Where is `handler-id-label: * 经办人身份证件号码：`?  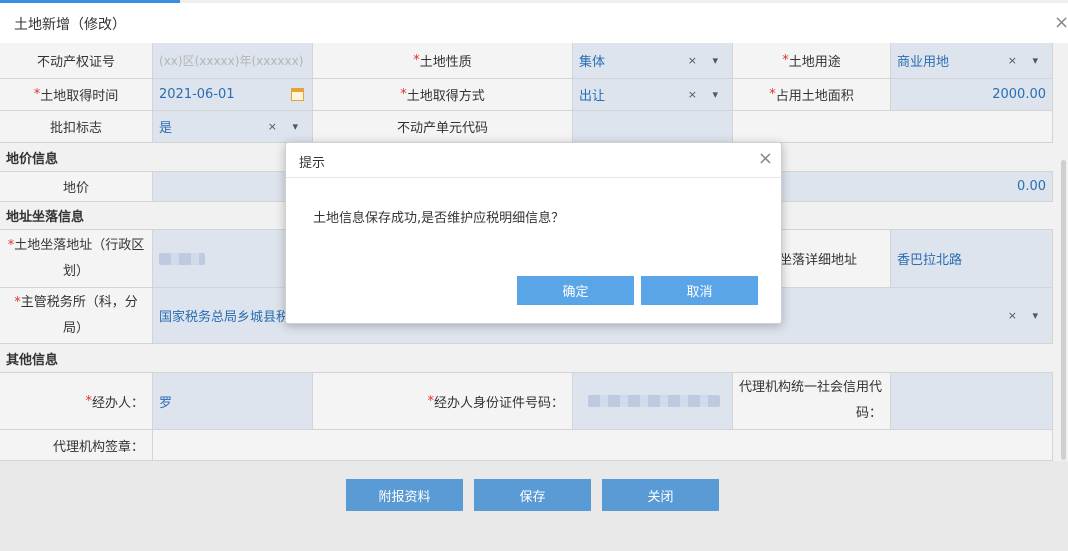
handler-id-label: * 经办人身份证件号码： is located at coordinates (443, 401).